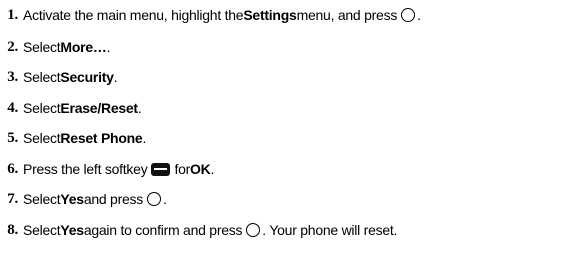 This screenshot has height=261, width=579. What do you see at coordinates (133, 15) in the screenshot?
I see `step-text: Activate the main menu, highlight the` at bounding box center [133, 15].